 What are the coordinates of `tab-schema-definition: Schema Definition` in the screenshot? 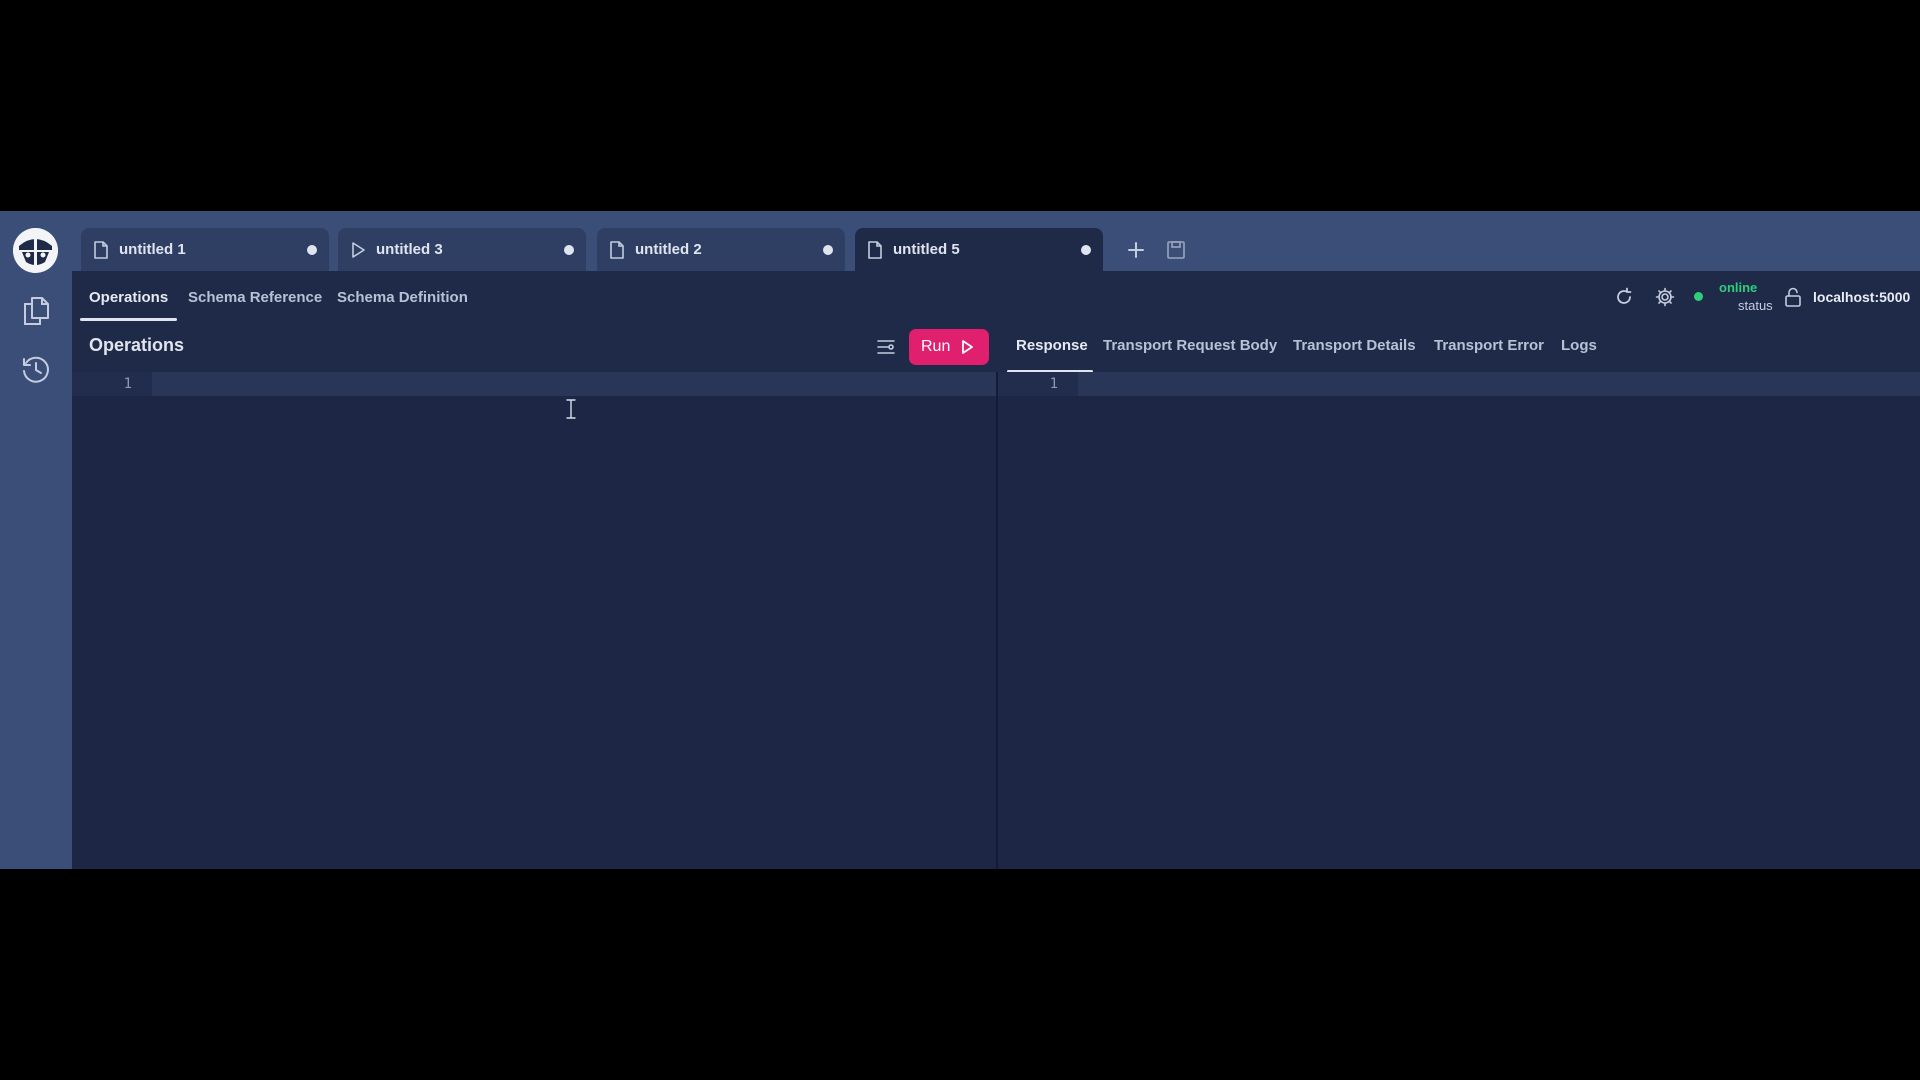 It's located at (402, 297).